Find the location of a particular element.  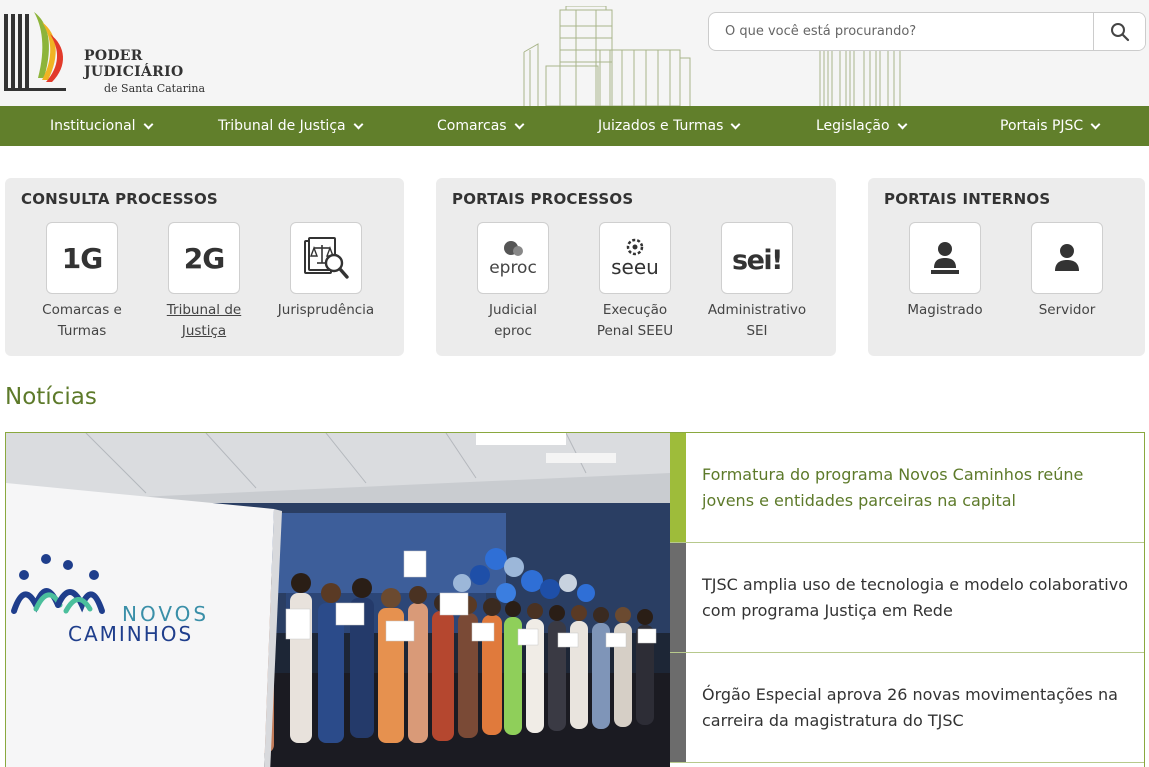

nav-item-tribunal-de-justica: Tribunal de Justiça is located at coordinates (291, 126).